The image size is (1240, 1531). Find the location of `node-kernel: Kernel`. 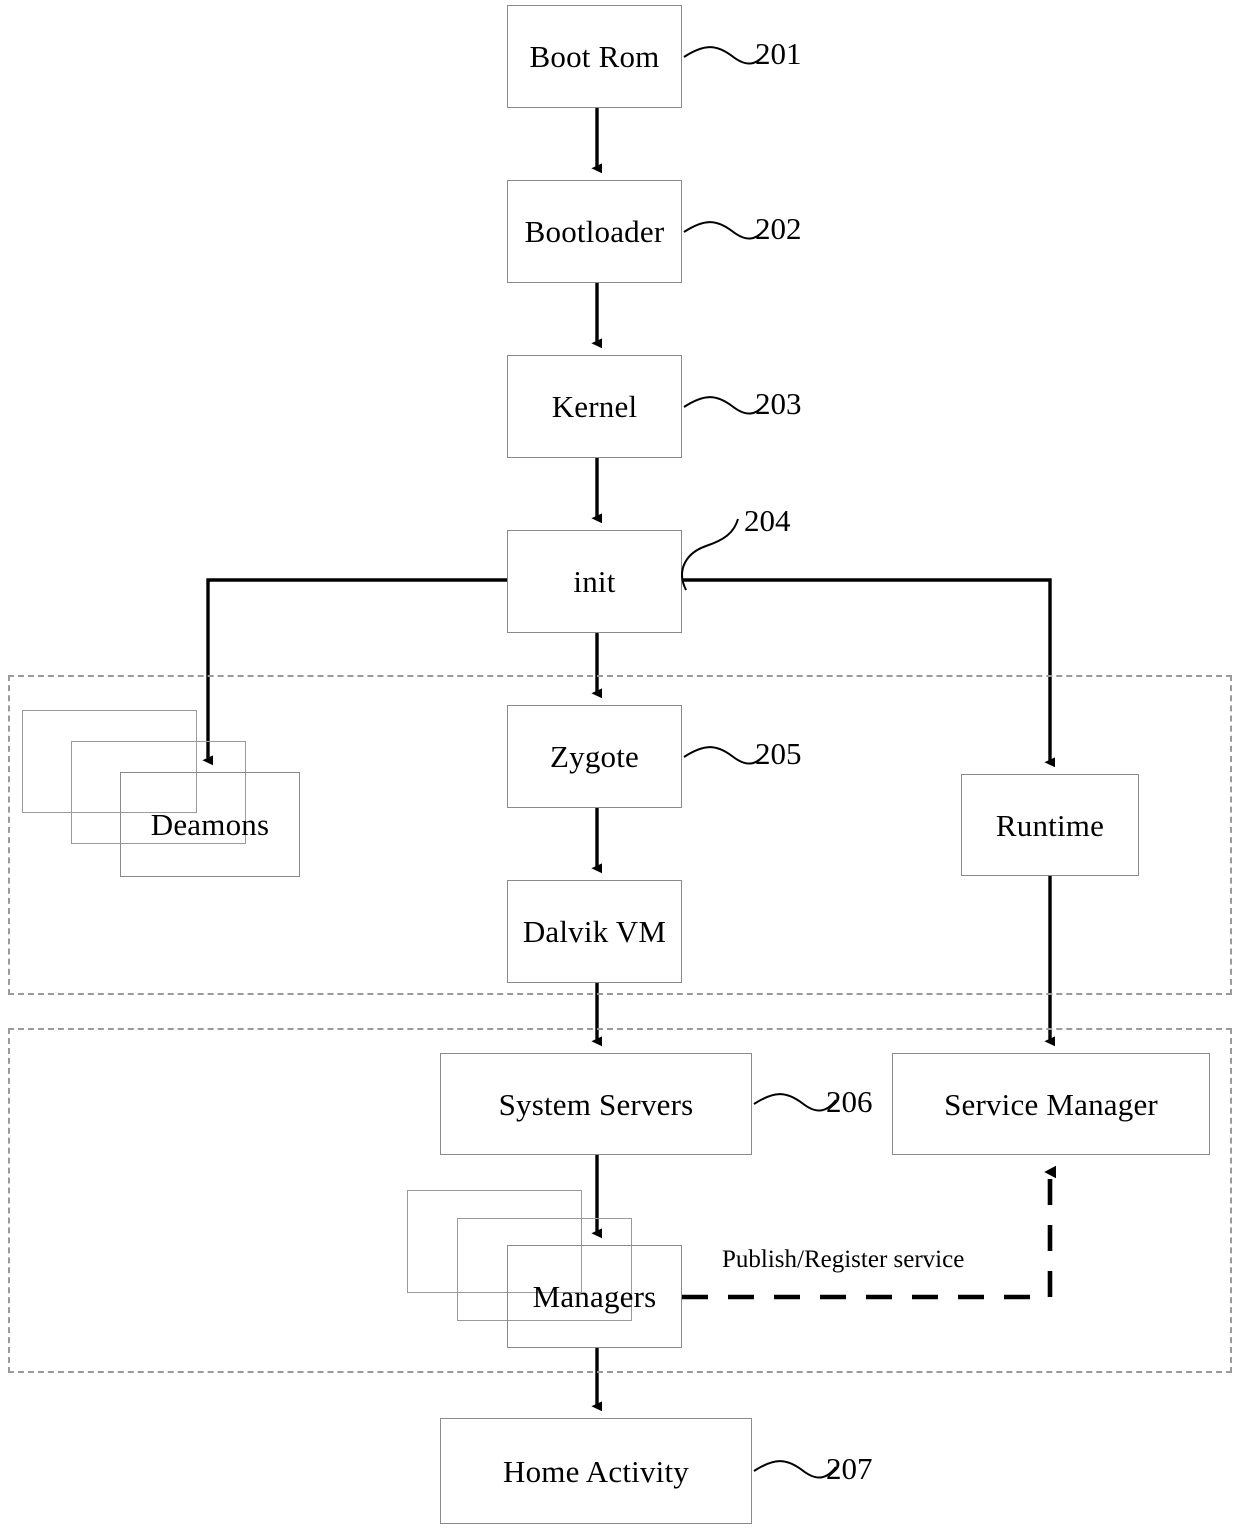

node-kernel: Kernel is located at coordinates (594, 406).